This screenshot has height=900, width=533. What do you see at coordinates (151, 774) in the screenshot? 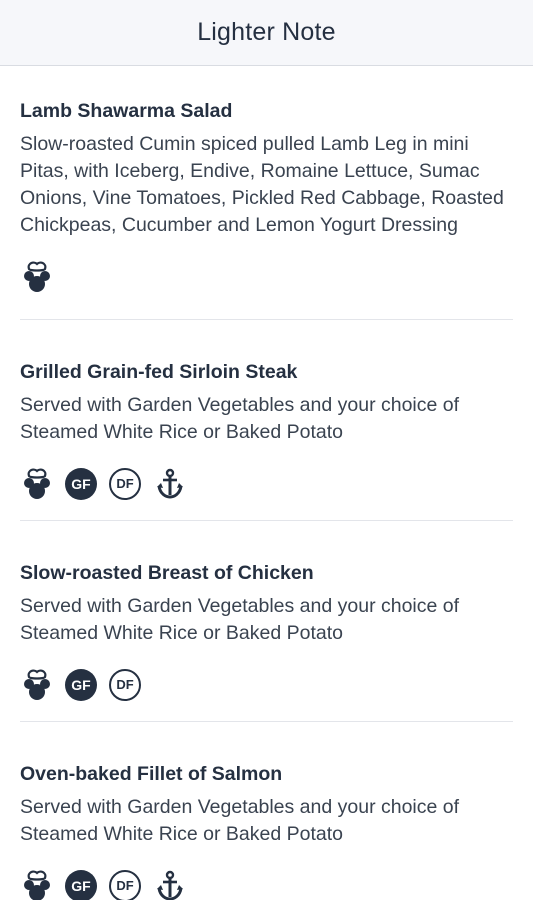
I see `menu-item-name: Oven-baked Fillet of Salmon` at bounding box center [151, 774].